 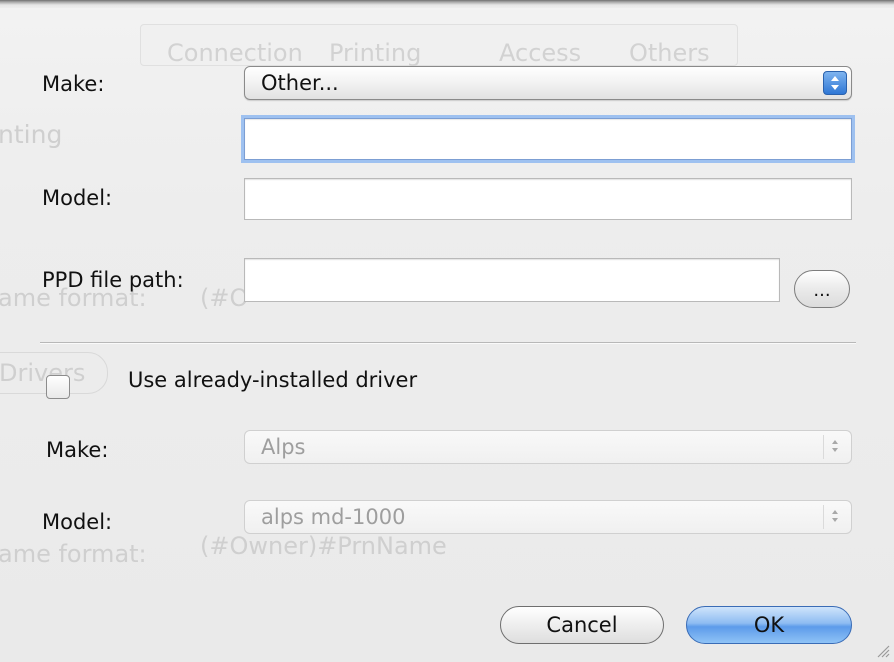 What do you see at coordinates (235, 53) in the screenshot?
I see `background-tab-connection: Connection` at bounding box center [235, 53].